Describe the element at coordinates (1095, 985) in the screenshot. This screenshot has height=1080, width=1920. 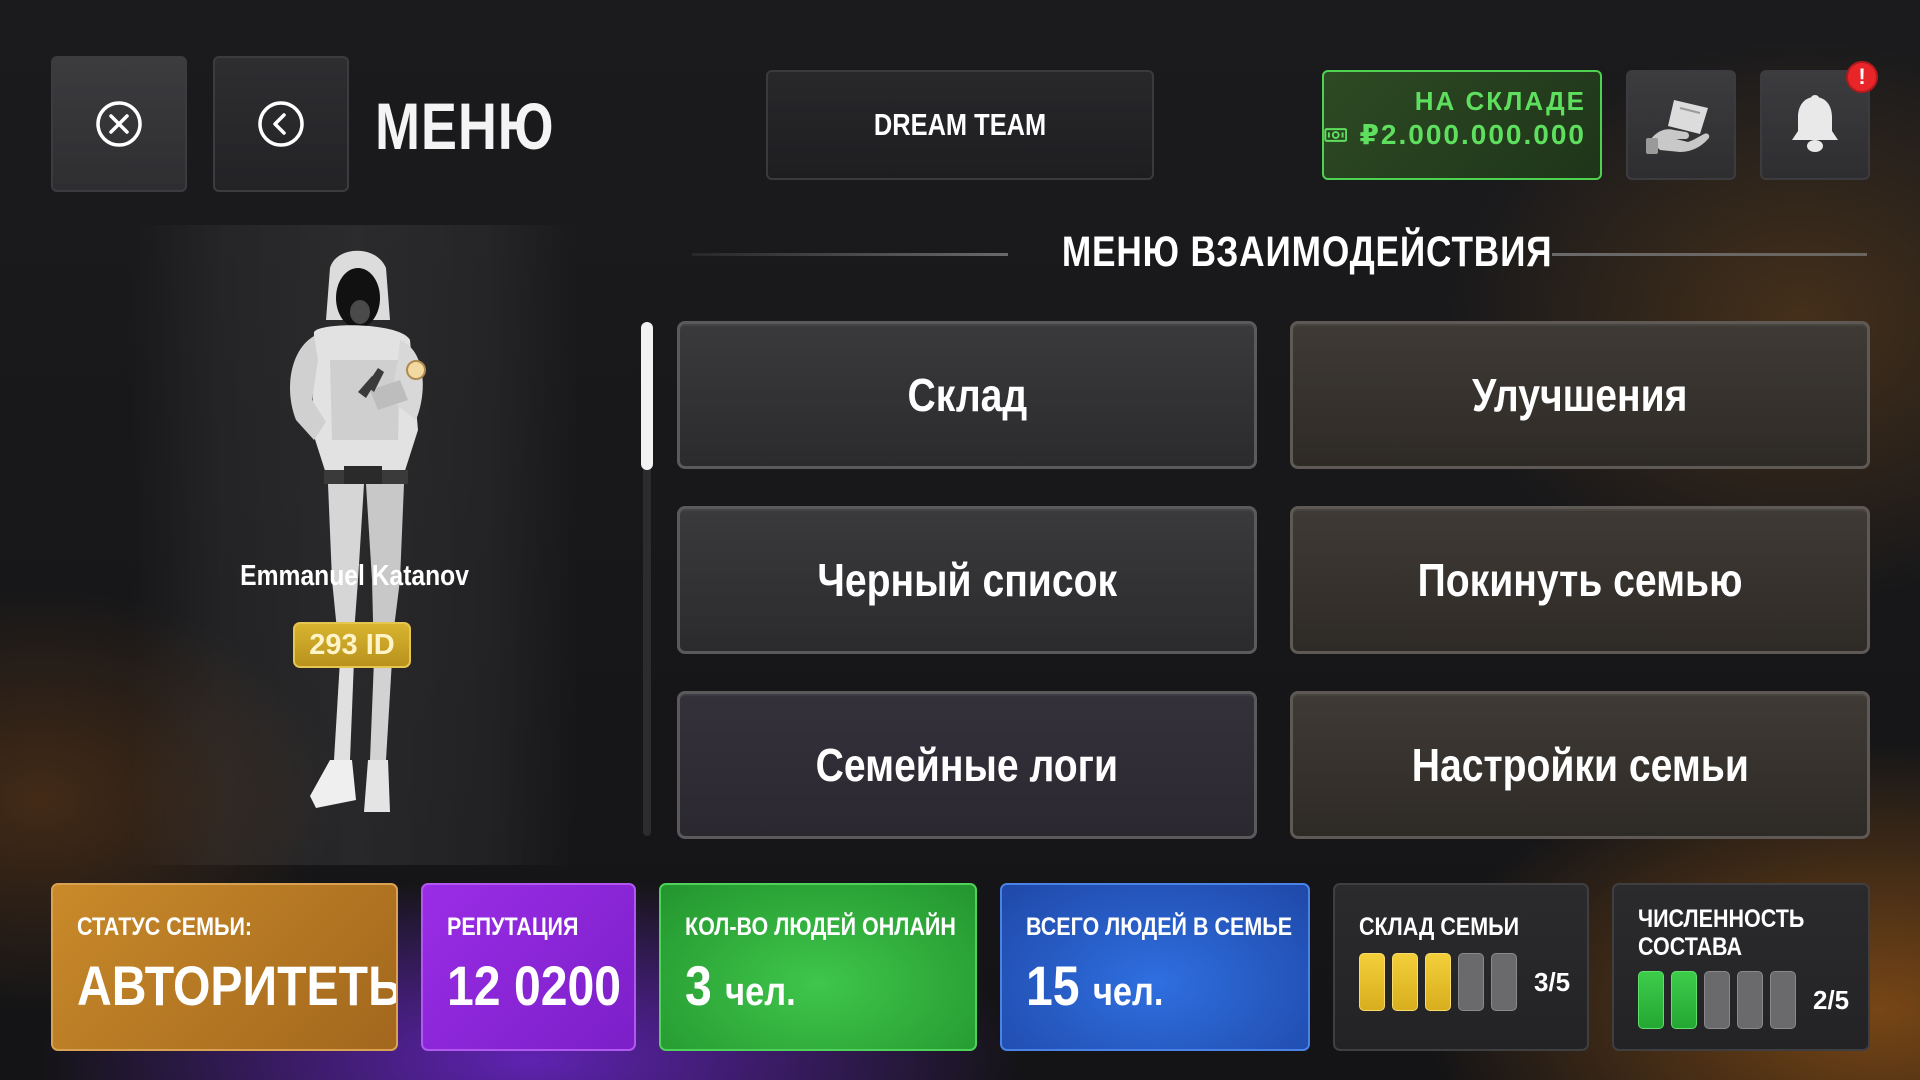
I see `total-value: 15 чел.` at that location.